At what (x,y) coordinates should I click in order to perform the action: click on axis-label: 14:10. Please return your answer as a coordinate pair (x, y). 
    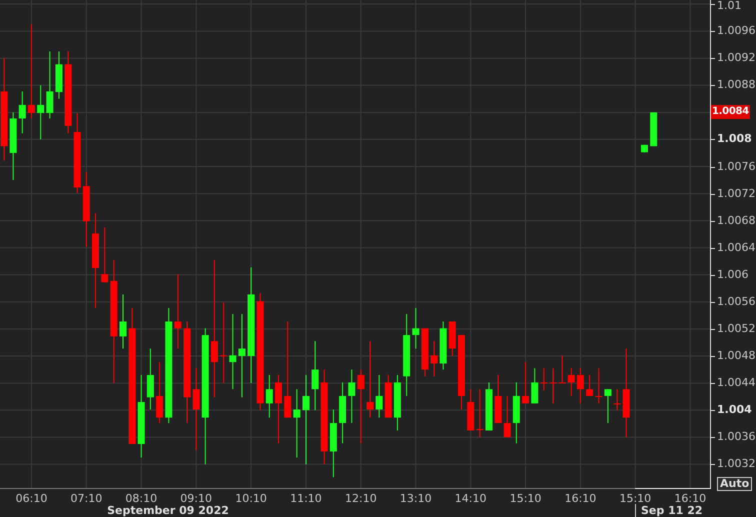
    Looking at the image, I should click on (470, 498).